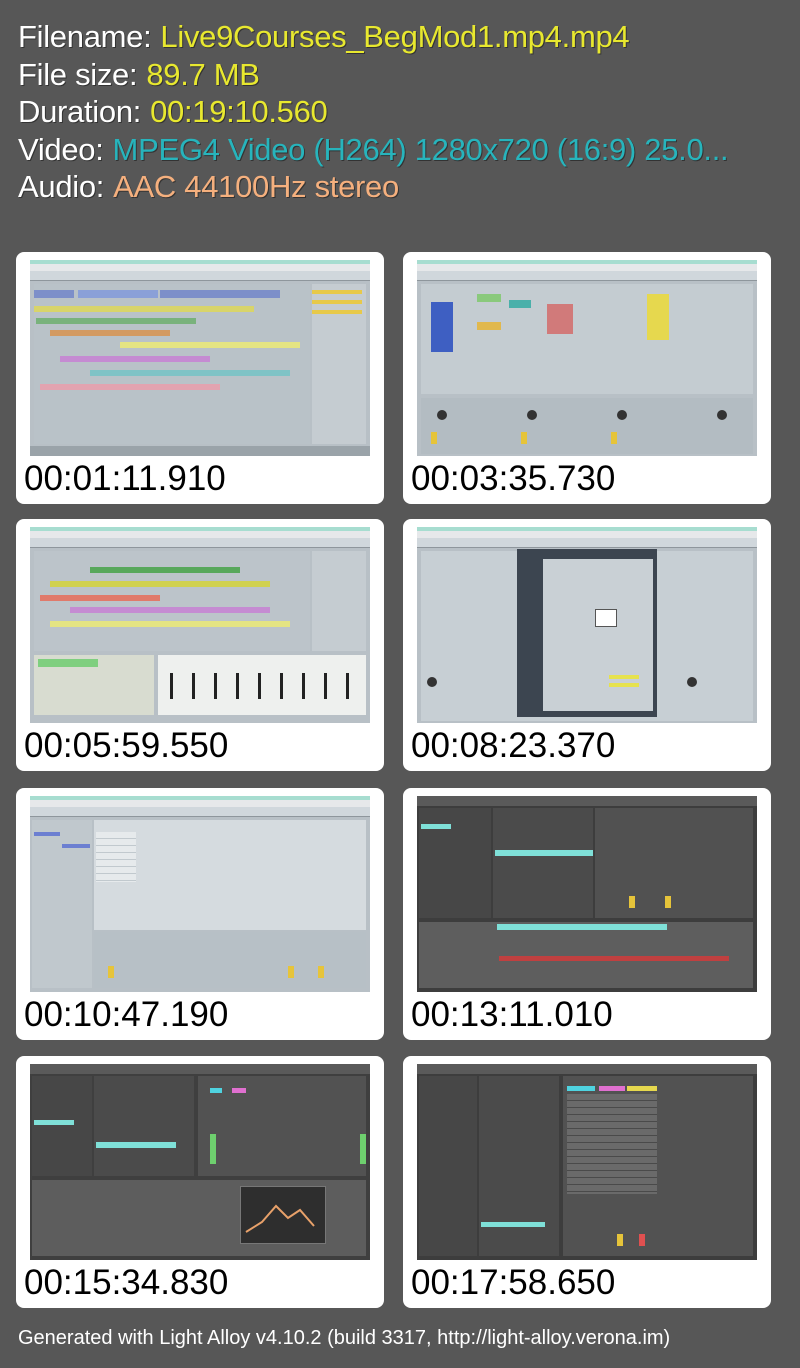  I want to click on duration-value: 00:19:10.560, so click(239, 111).